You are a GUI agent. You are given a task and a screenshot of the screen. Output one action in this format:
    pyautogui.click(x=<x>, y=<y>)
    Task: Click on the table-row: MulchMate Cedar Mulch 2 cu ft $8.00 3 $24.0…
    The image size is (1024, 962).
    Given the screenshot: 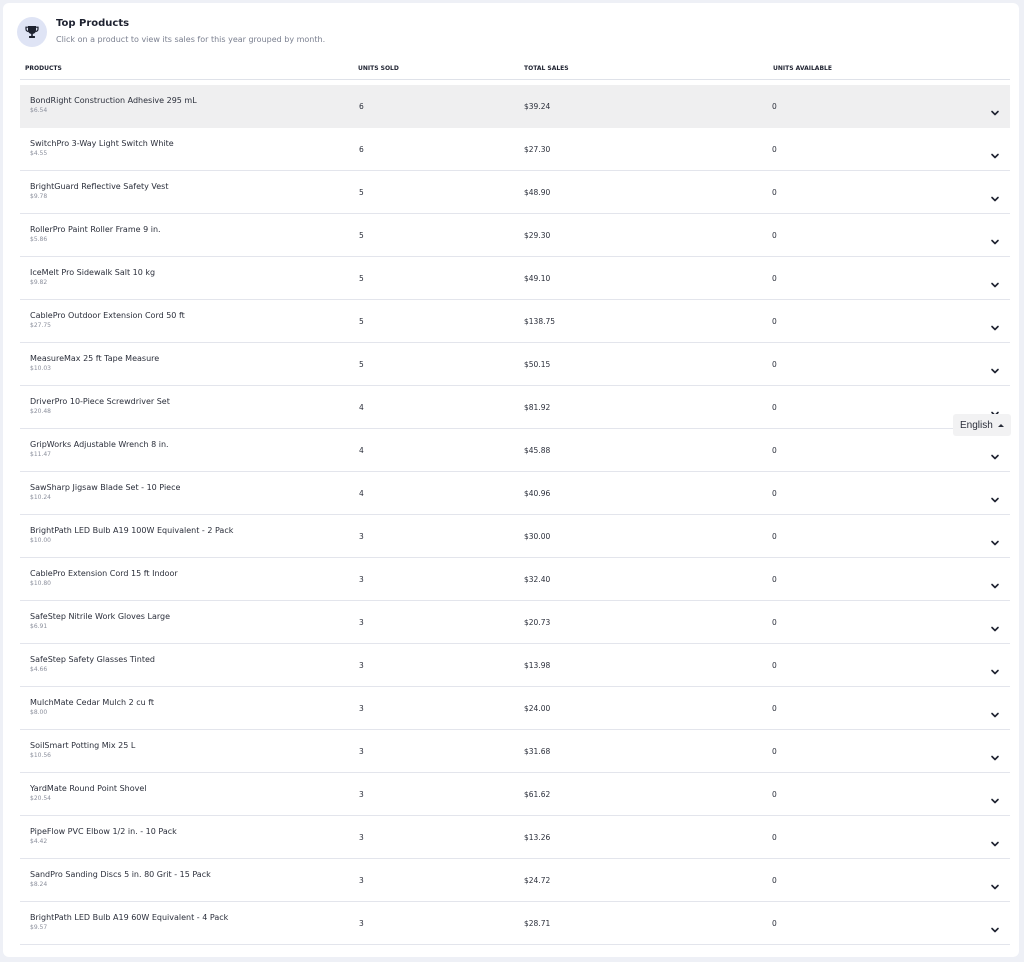 What is the action you would take?
    pyautogui.click(x=515, y=708)
    